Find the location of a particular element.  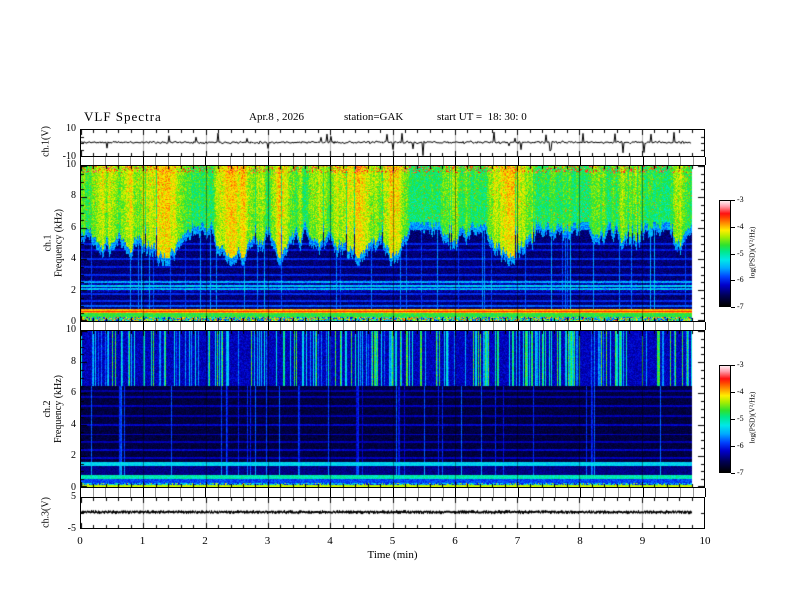

ch1-axis-channel: ch.1 is located at coordinates (48, 243).